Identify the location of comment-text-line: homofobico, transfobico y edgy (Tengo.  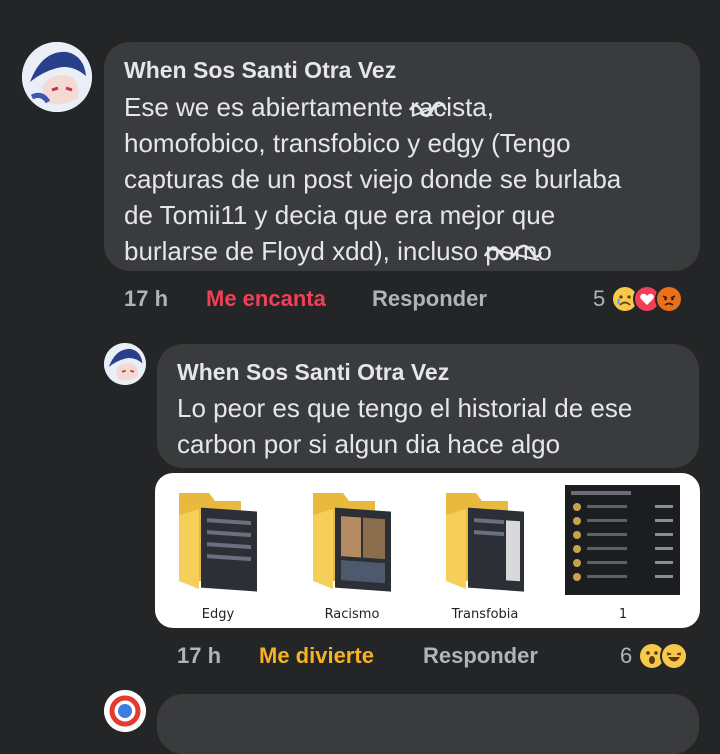
(347, 143).